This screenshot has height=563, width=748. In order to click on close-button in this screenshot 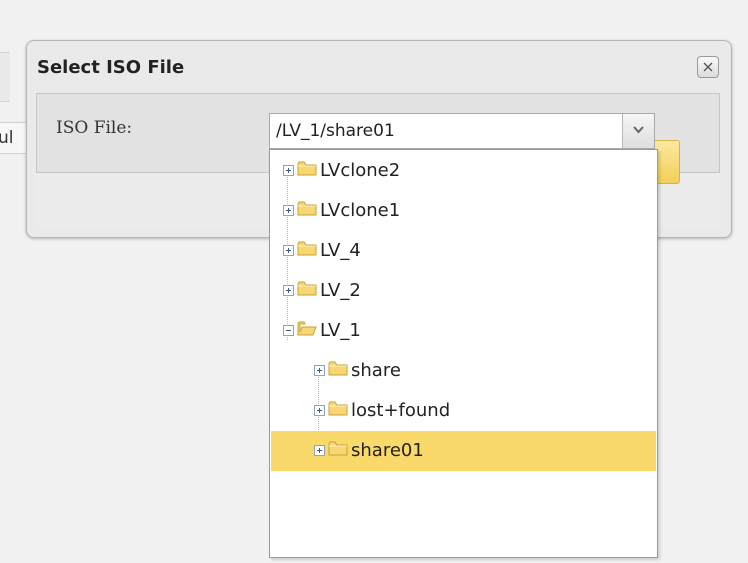, I will do `click(708, 67)`.